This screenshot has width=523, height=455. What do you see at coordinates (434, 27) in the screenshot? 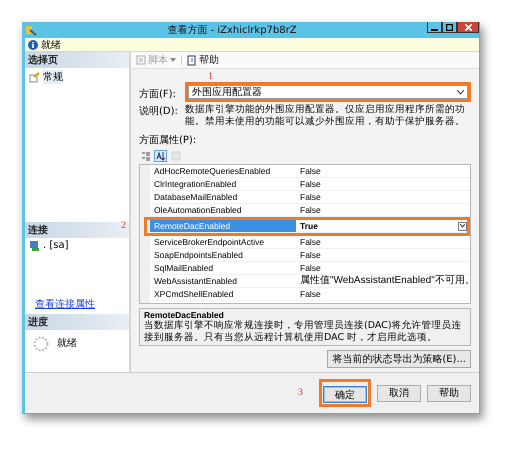
I see `minimize-button` at bounding box center [434, 27].